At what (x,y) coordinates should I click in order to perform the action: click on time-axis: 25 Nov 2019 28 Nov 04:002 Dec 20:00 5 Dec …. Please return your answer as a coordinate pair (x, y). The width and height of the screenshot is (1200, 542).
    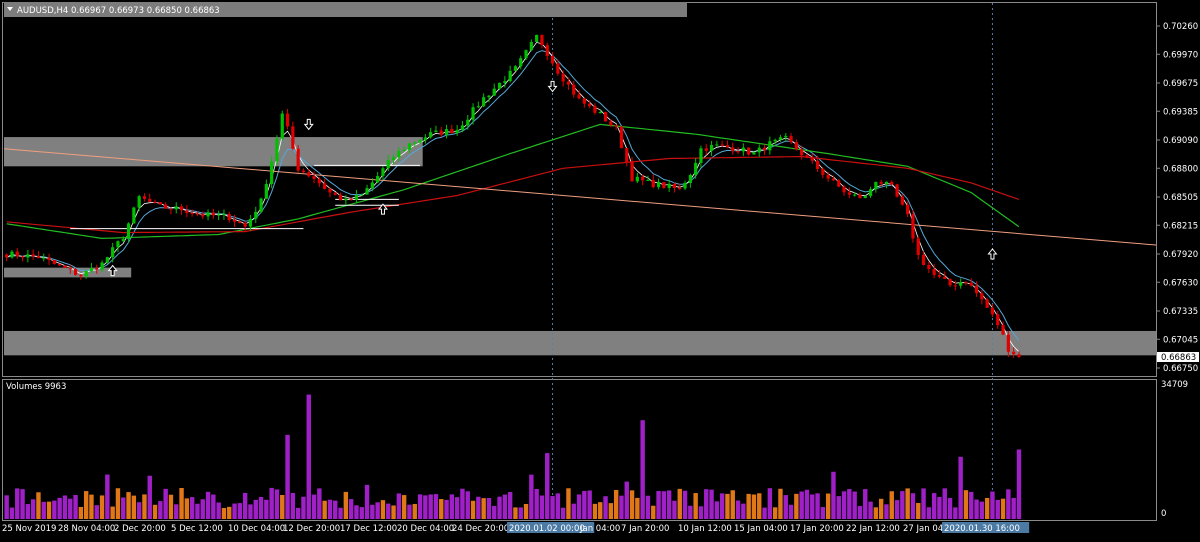
    Looking at the image, I should click on (516, 528).